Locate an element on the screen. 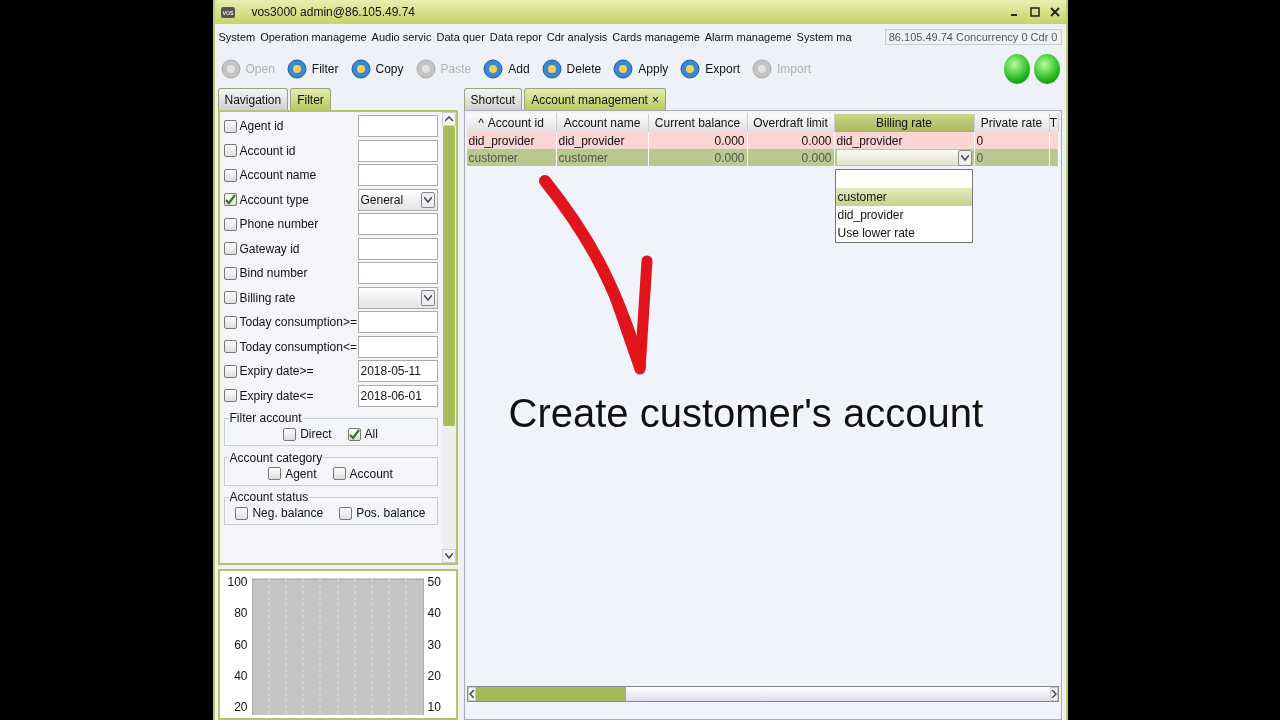 The image size is (1280, 720). column-header: Billing rate is located at coordinates (904, 123).